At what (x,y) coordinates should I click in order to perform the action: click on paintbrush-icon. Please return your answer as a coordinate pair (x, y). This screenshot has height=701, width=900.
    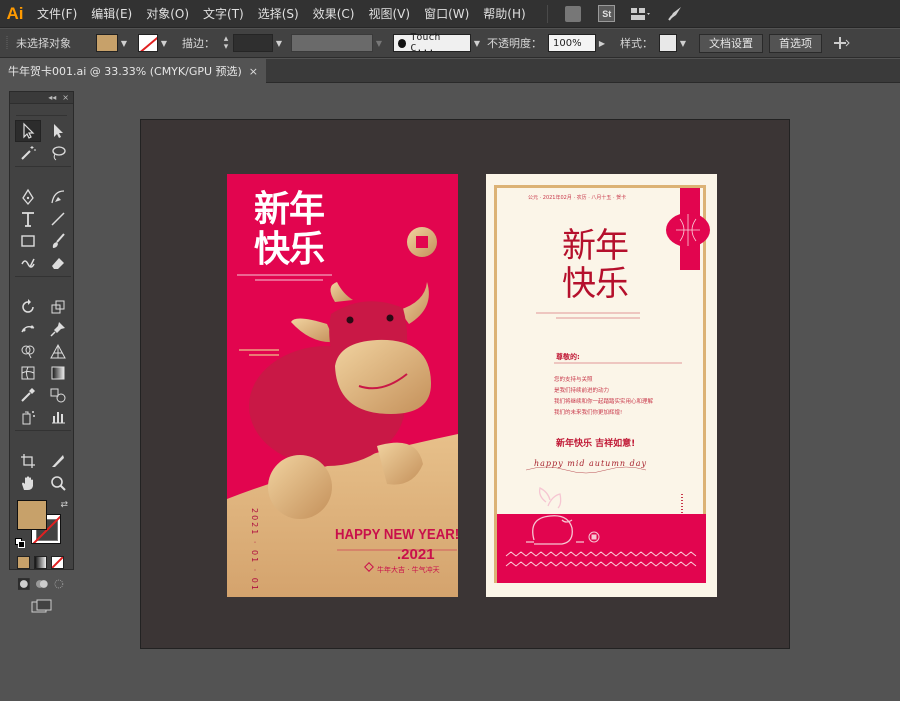
    Looking at the image, I should click on (58, 240).